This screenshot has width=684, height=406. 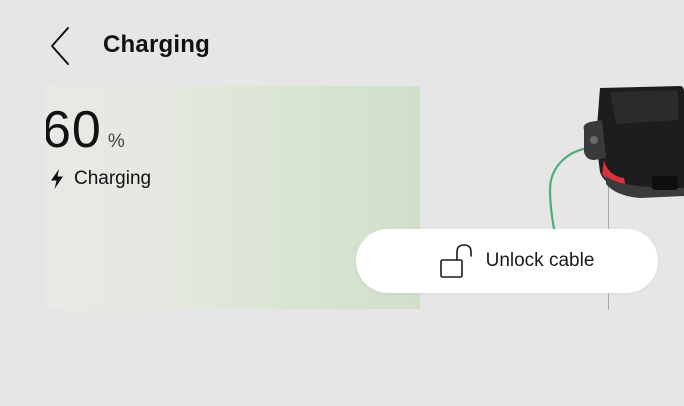 I want to click on back-button, so click(x=60, y=46).